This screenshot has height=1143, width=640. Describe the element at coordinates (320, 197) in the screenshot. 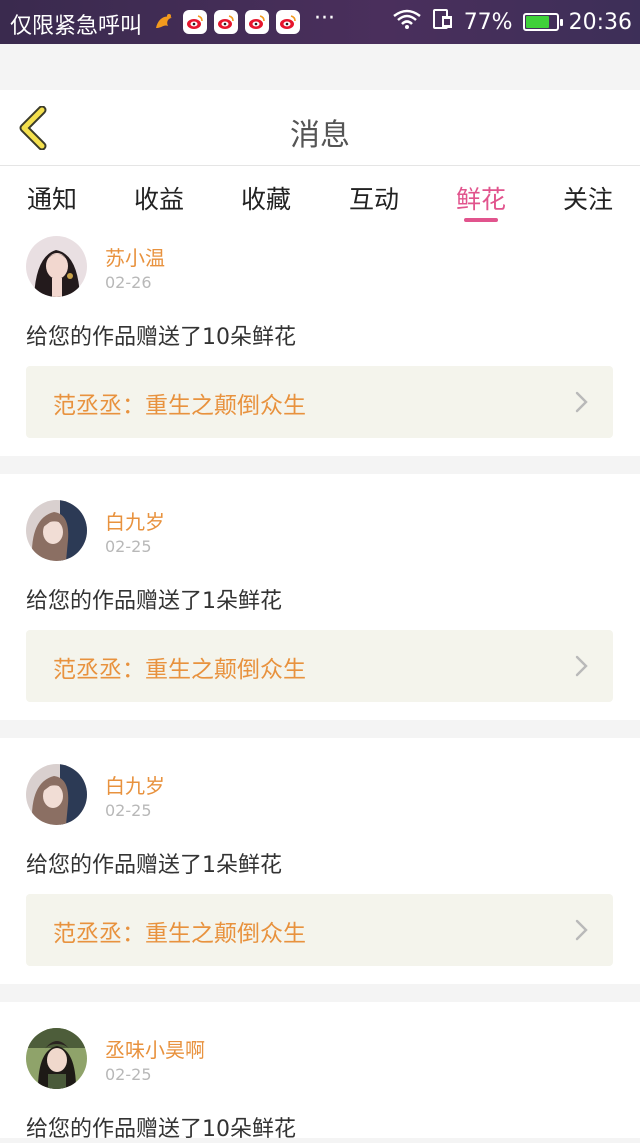

I see `tab-bar: 通知 收益 收藏 互动 鲜花 关注` at that location.